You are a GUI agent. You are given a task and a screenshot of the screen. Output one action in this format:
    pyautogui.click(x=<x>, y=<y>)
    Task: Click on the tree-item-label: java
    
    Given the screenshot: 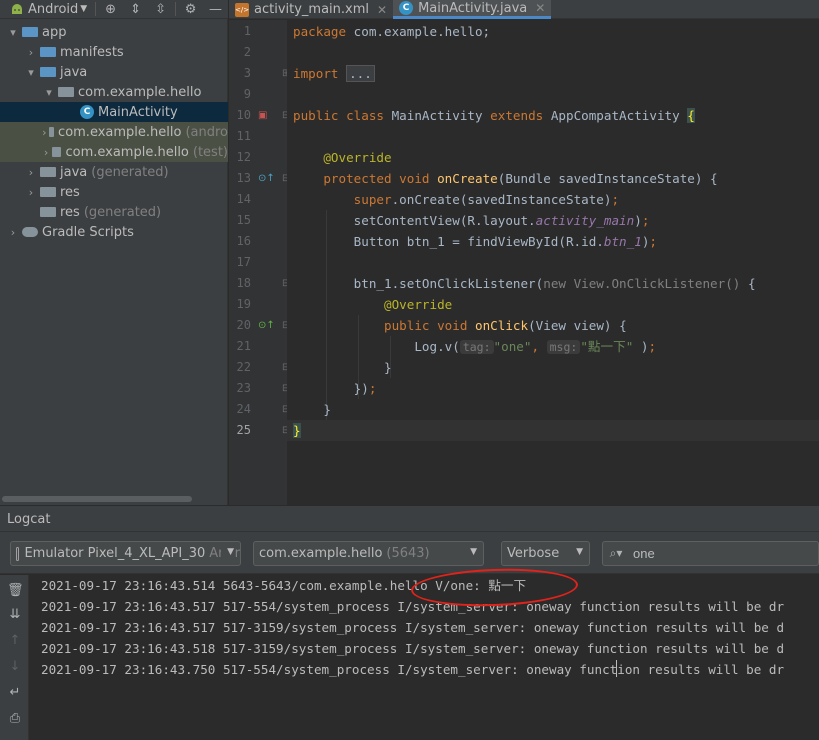 What is the action you would take?
    pyautogui.click(x=74, y=172)
    